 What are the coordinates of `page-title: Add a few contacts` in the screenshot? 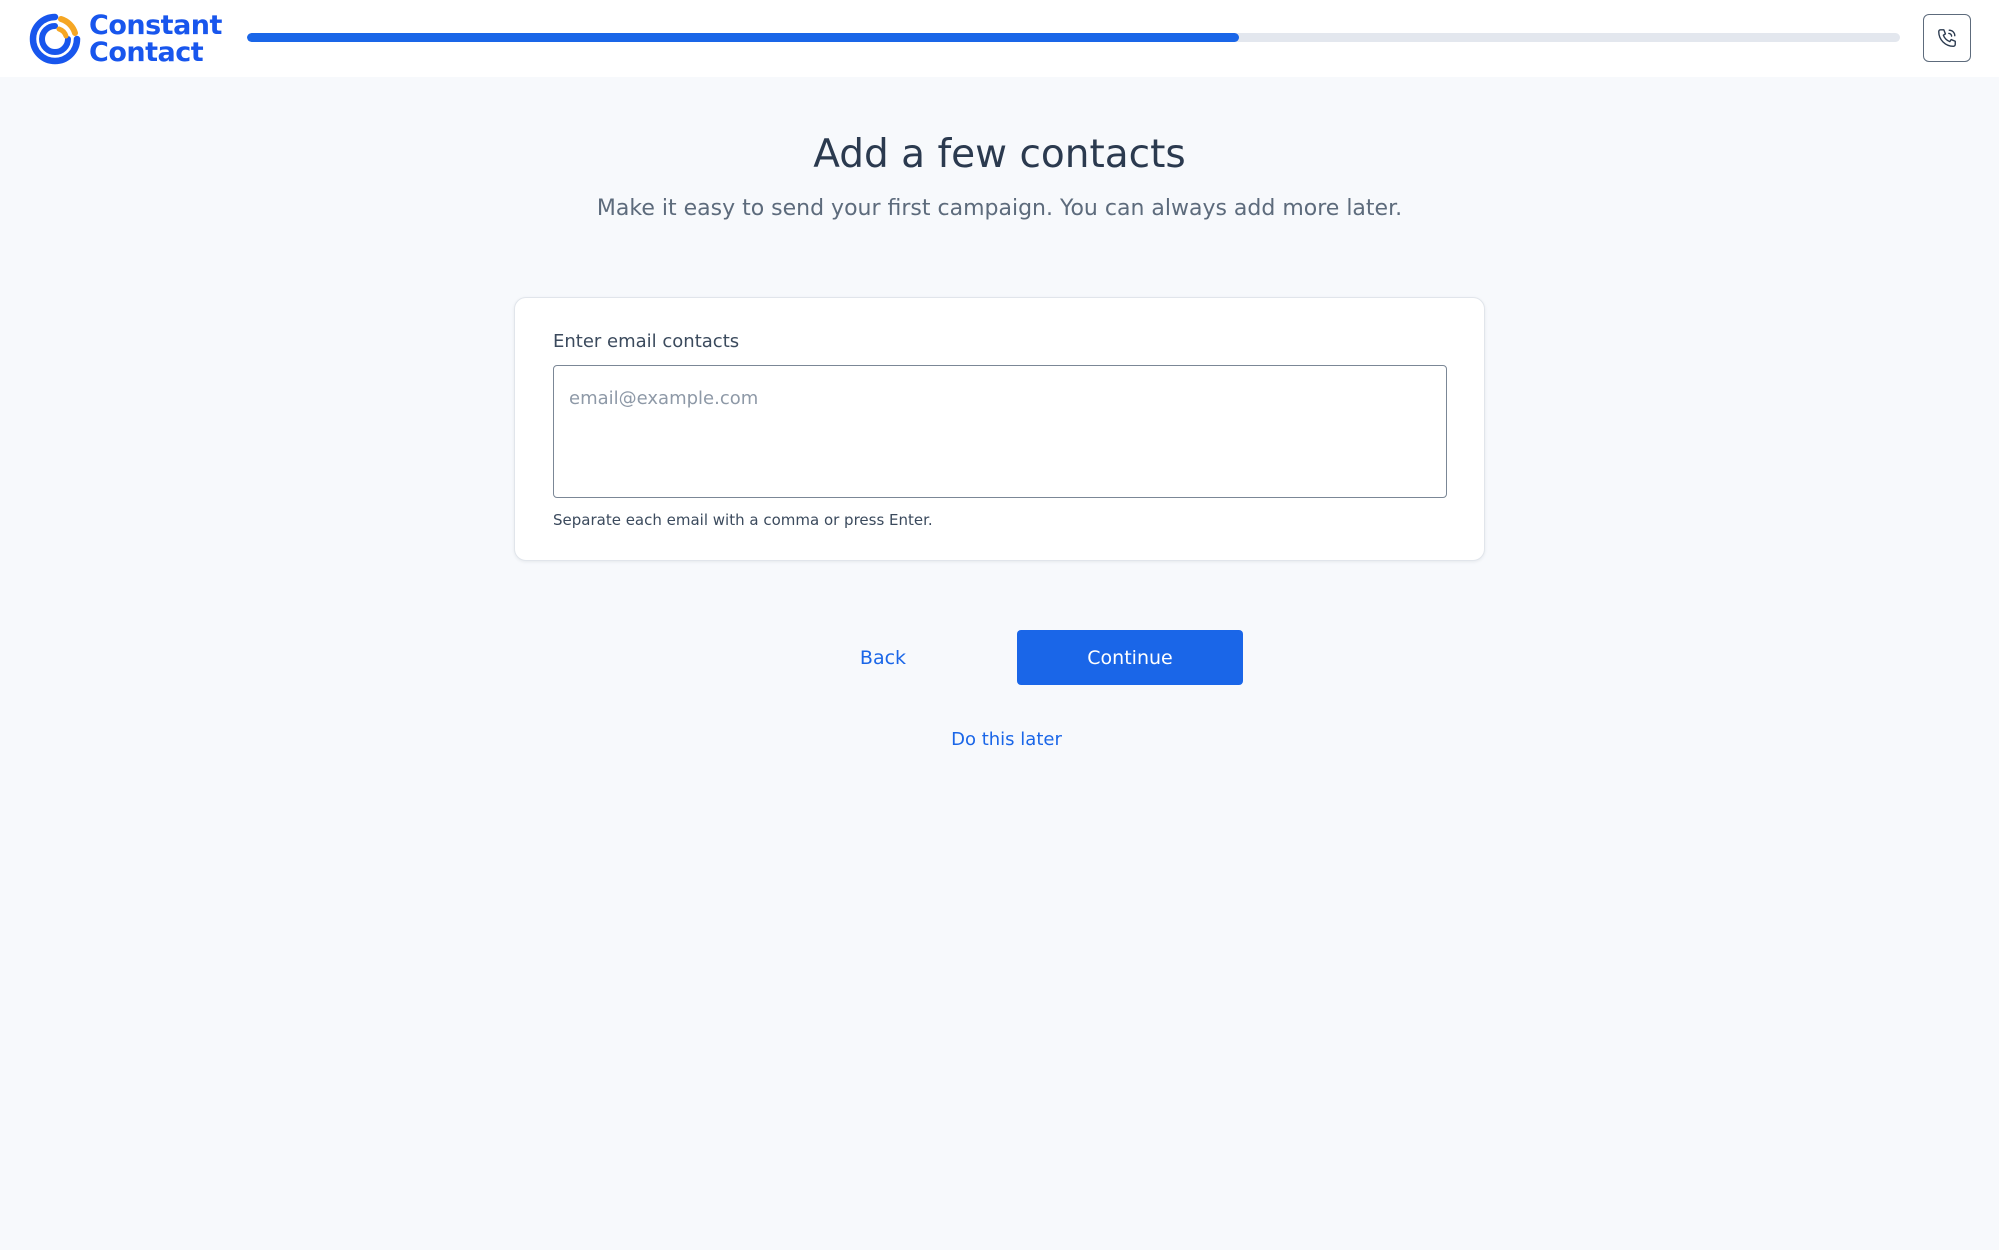 It's located at (999, 154).